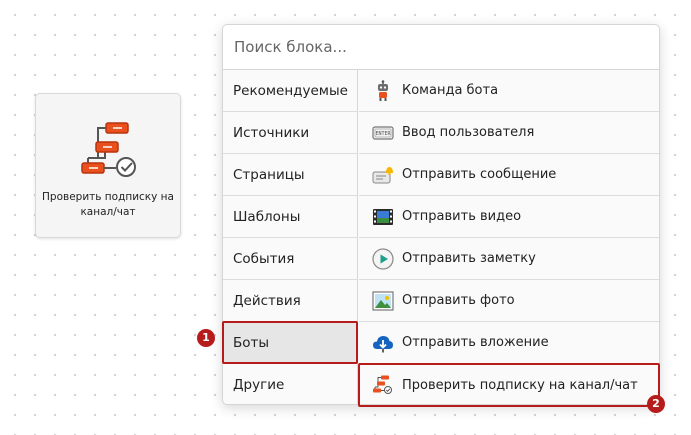 This screenshot has width=691, height=435. I want to click on block-item-check-subscription: Проверить подписку на канал/чат, so click(509, 385).